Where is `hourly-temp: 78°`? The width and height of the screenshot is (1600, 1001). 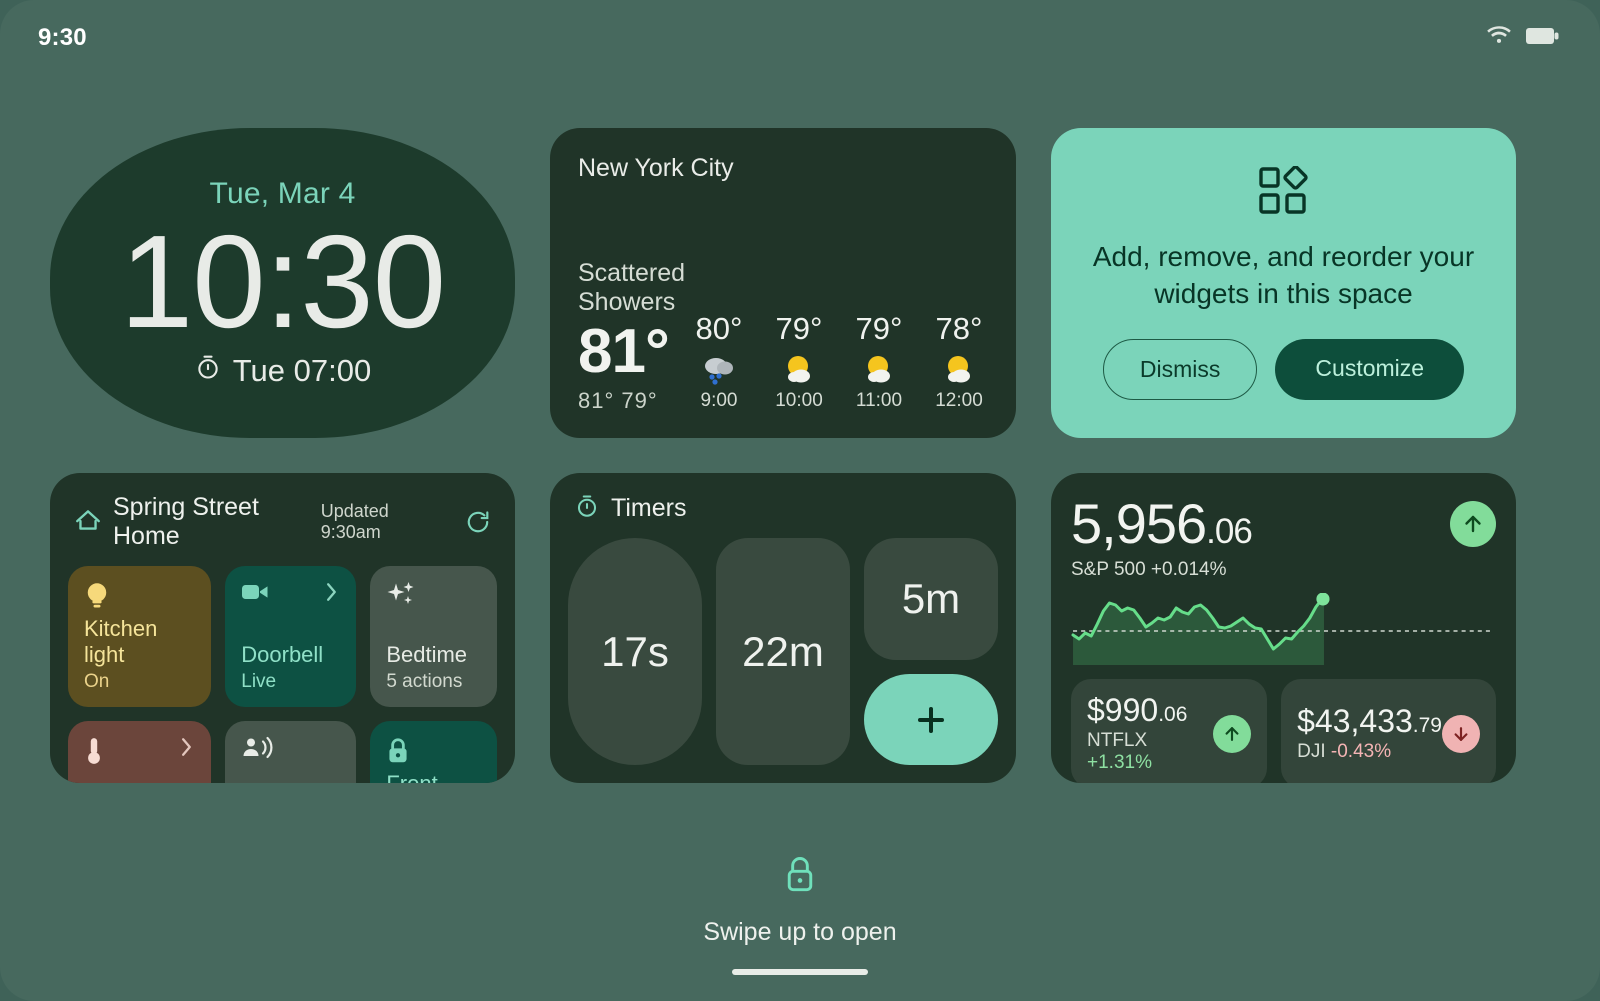
hourly-temp: 78° is located at coordinates (959, 328).